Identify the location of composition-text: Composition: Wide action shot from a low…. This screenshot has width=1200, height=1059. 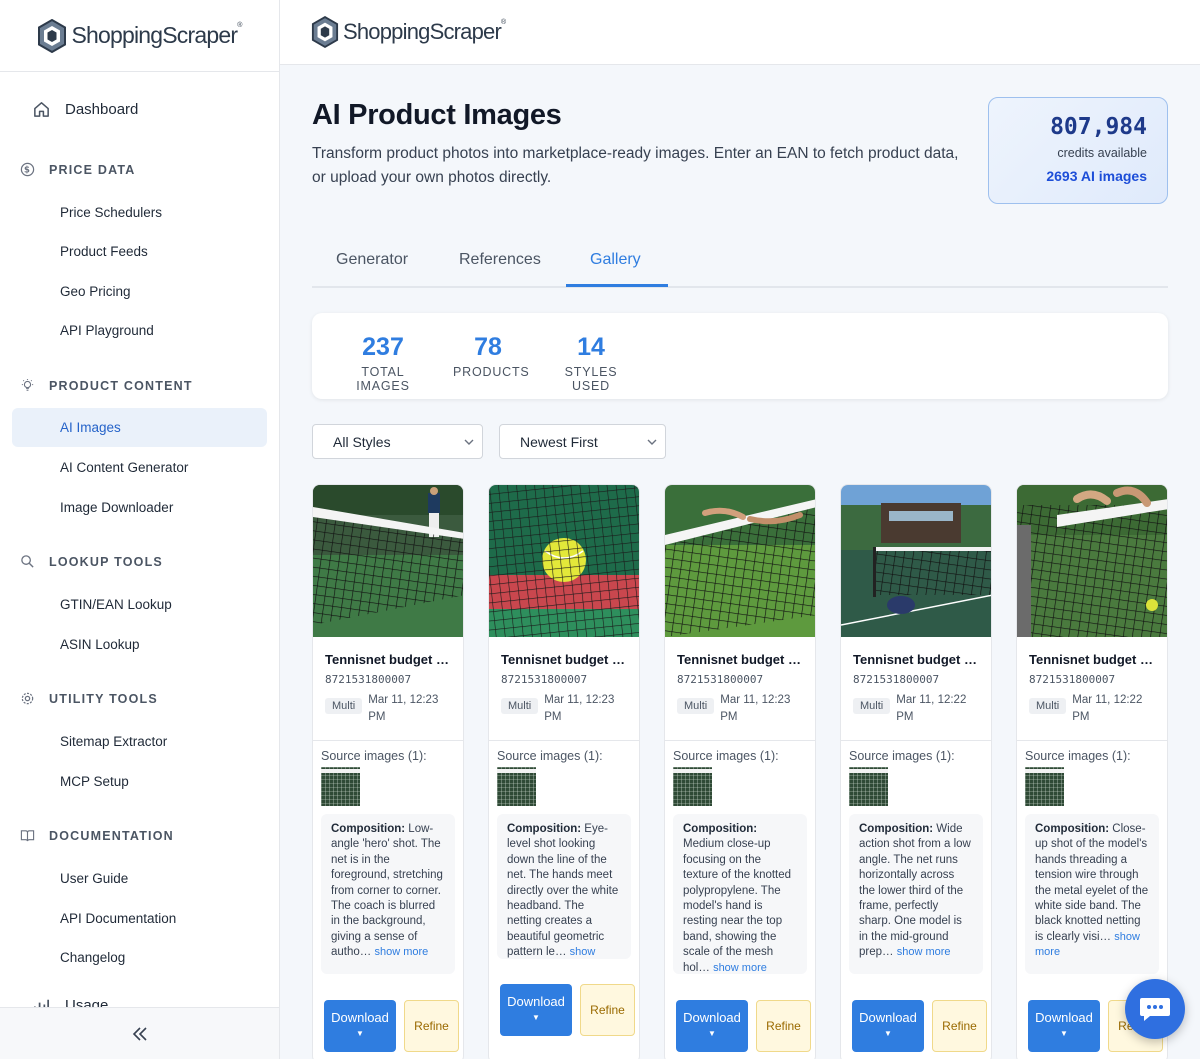
(916, 894).